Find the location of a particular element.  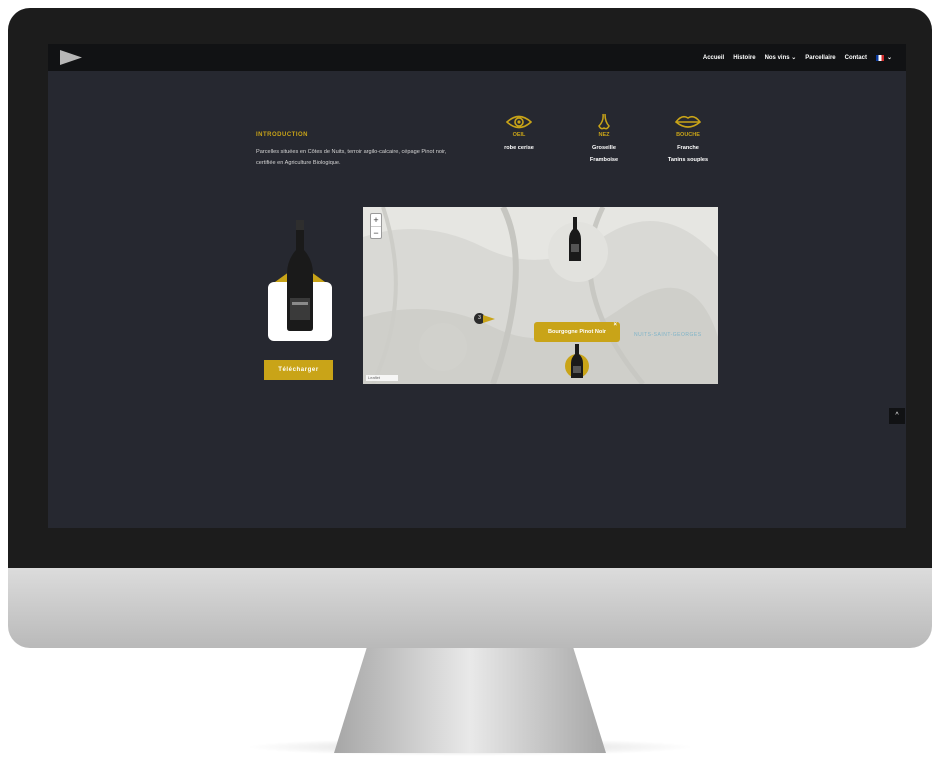

map-place-label: NUITS-SAINT-GEORGES is located at coordinates (668, 335).